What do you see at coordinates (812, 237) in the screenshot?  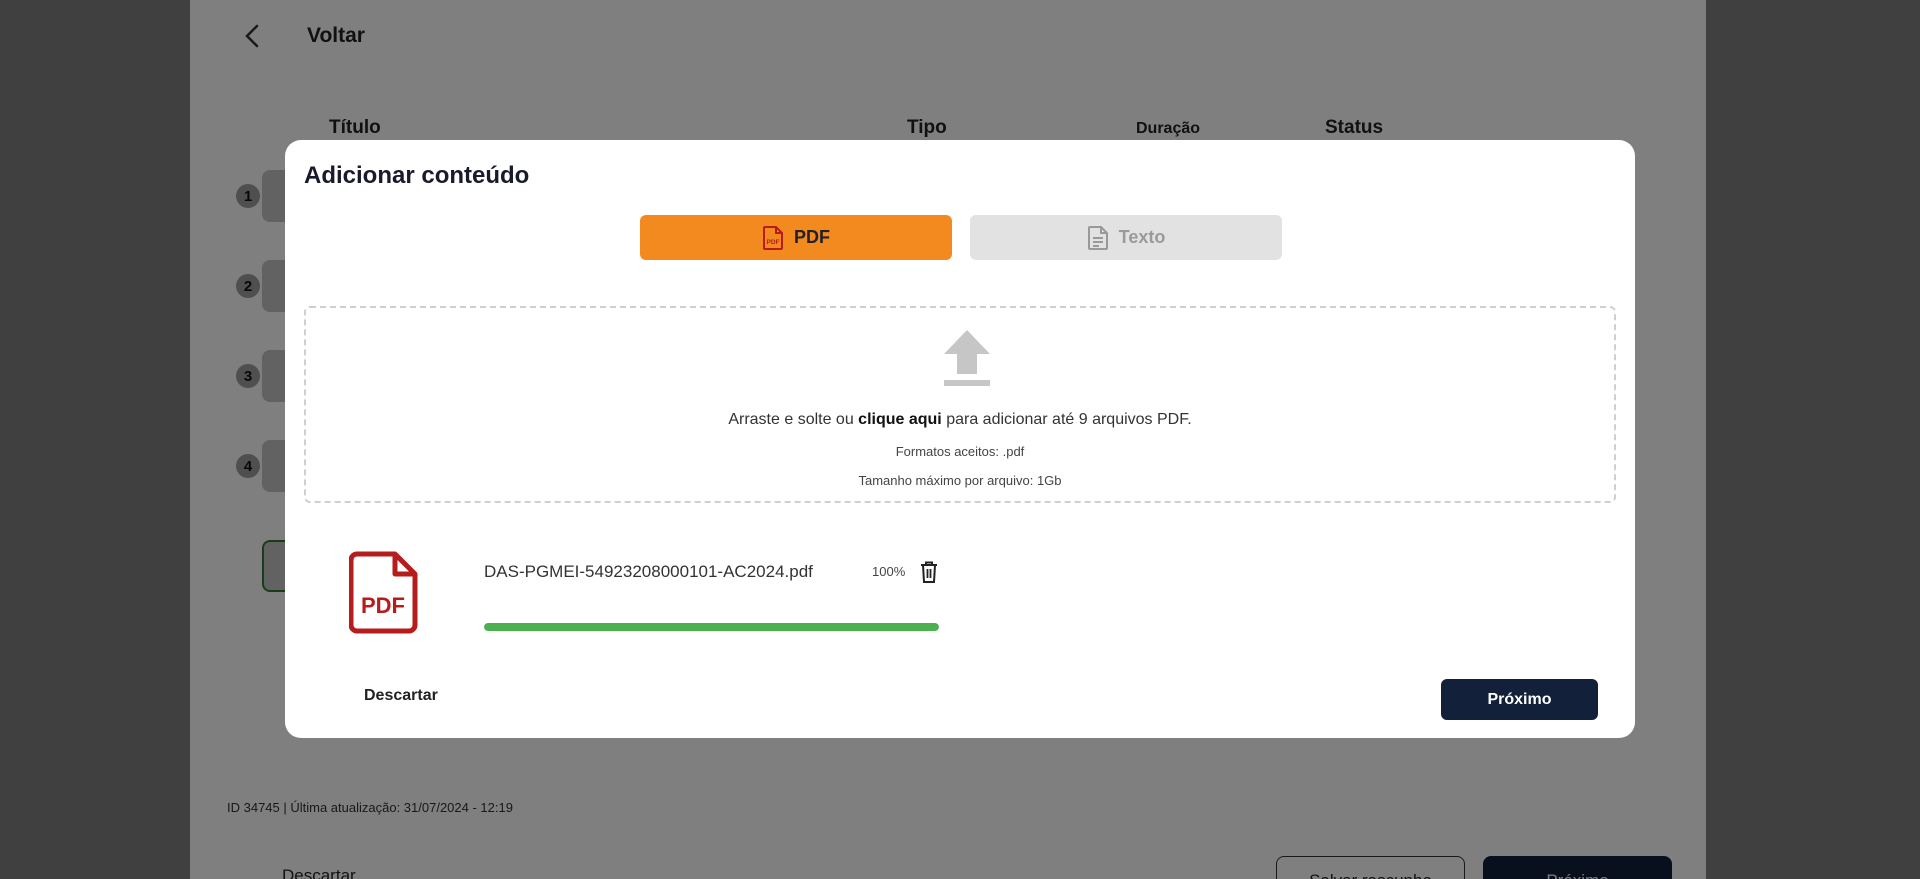 I see `tab-pdf-label: PDF` at bounding box center [812, 237].